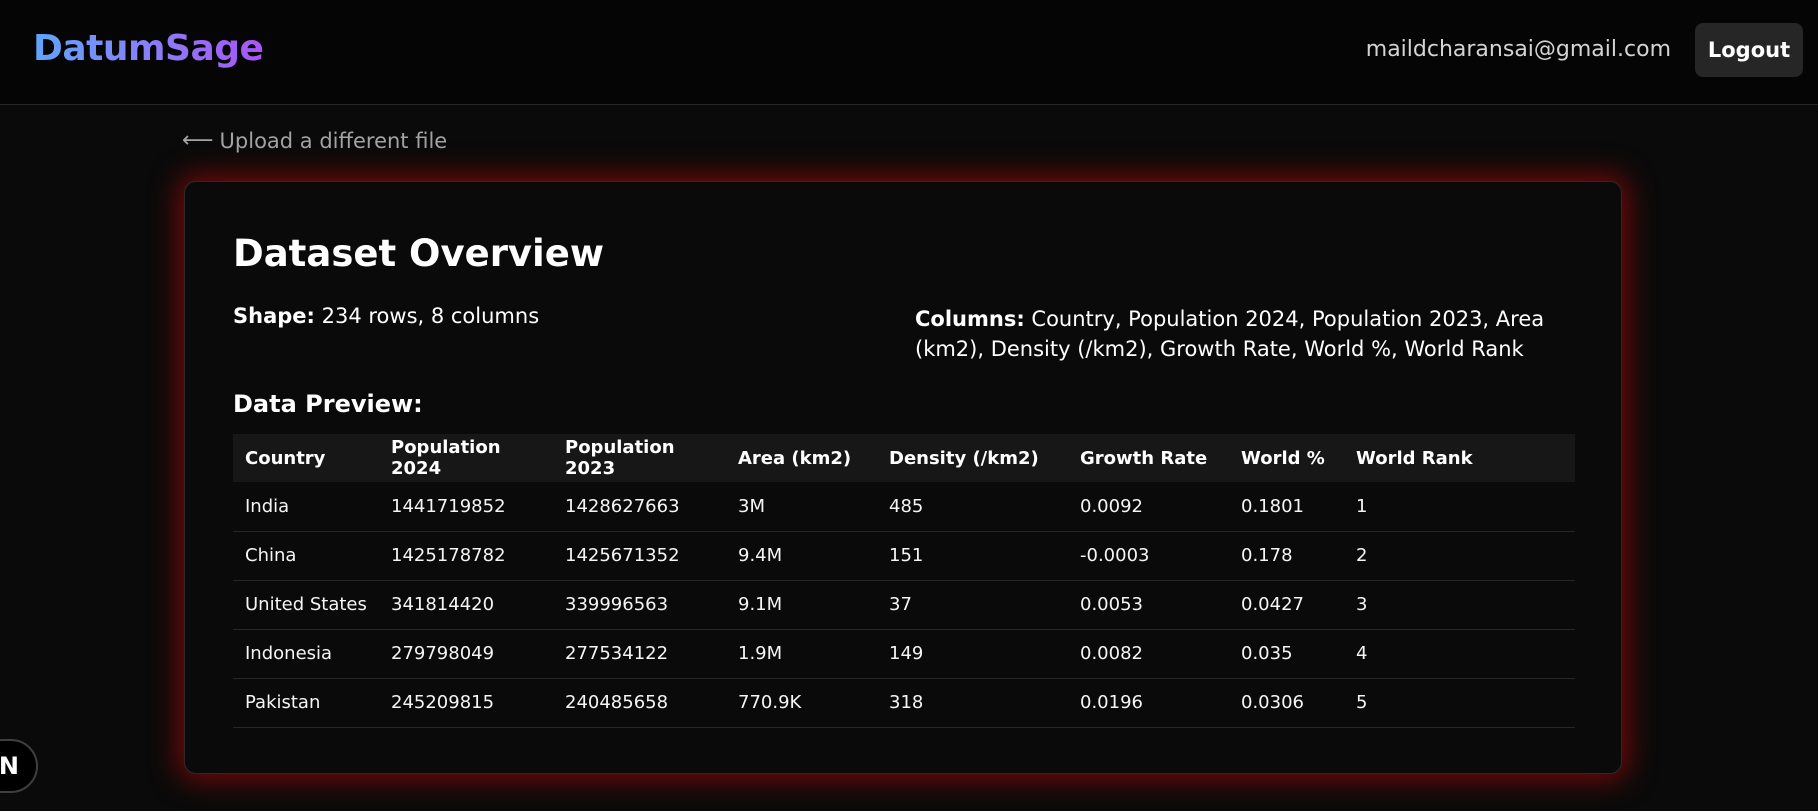 The width and height of the screenshot is (1818, 811). What do you see at coordinates (306, 703) in the screenshot?
I see `table-cell: Pakistan` at bounding box center [306, 703].